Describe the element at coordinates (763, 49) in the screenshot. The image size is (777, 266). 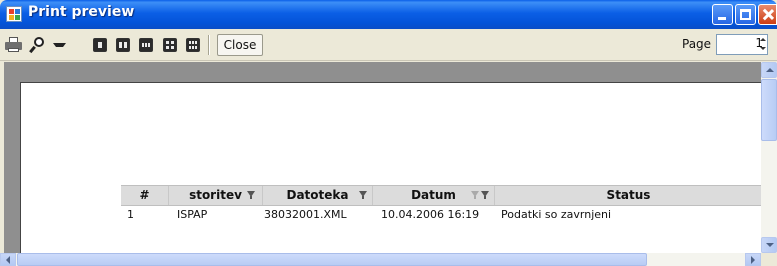
I see `spinner-down-icon` at that location.